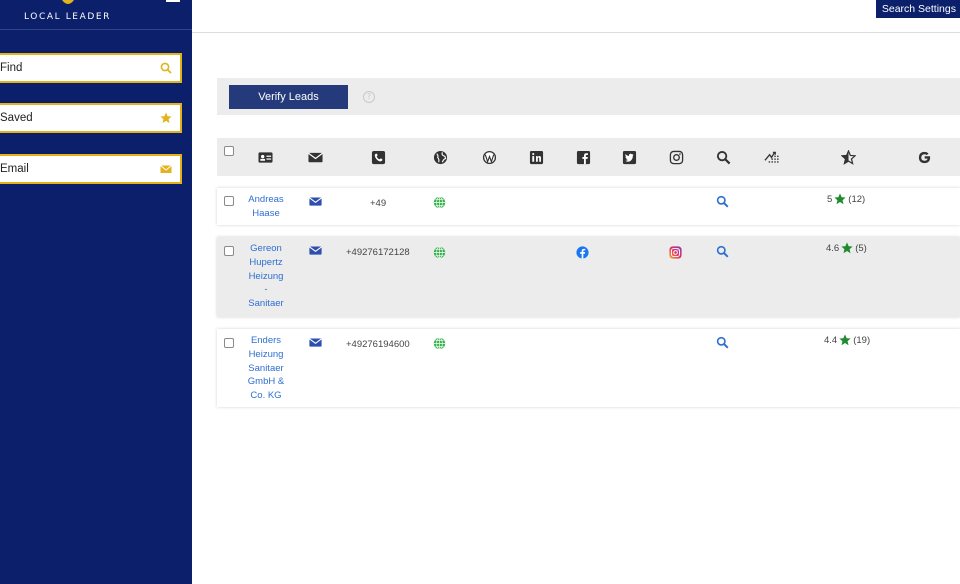 The width and height of the screenshot is (960, 584). Describe the element at coordinates (536, 157) in the screenshot. I see `linkedin-icon` at that location.